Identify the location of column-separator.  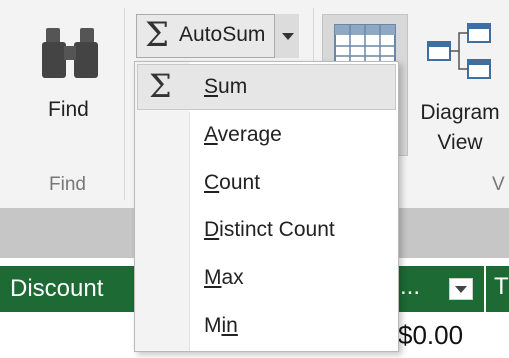
(485, 289).